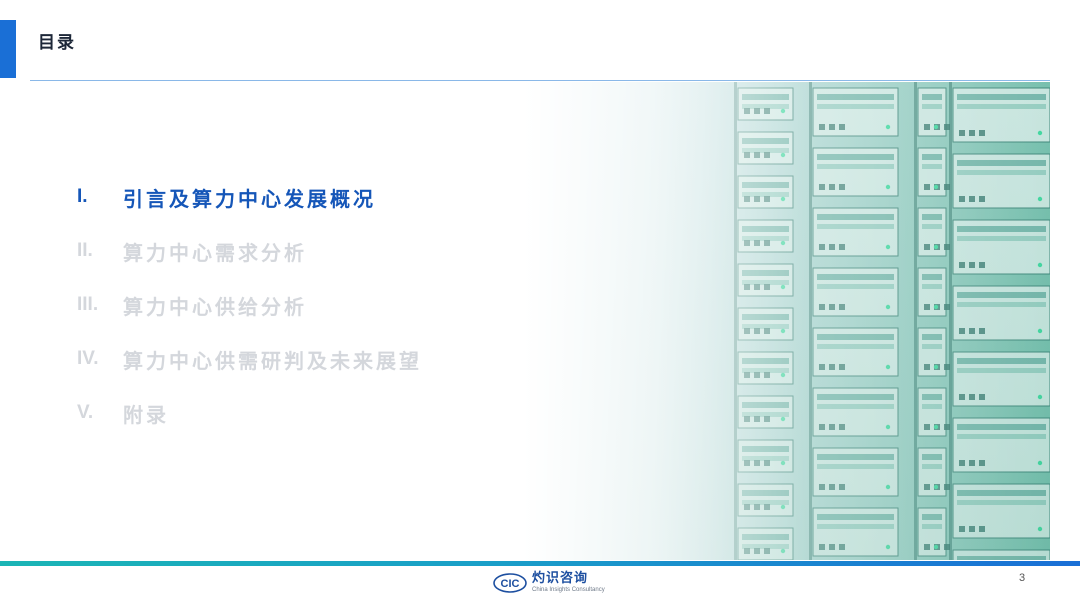 This screenshot has width=1080, height=607. What do you see at coordinates (82, 196) in the screenshot?
I see `toc-item-number: I.` at bounding box center [82, 196].